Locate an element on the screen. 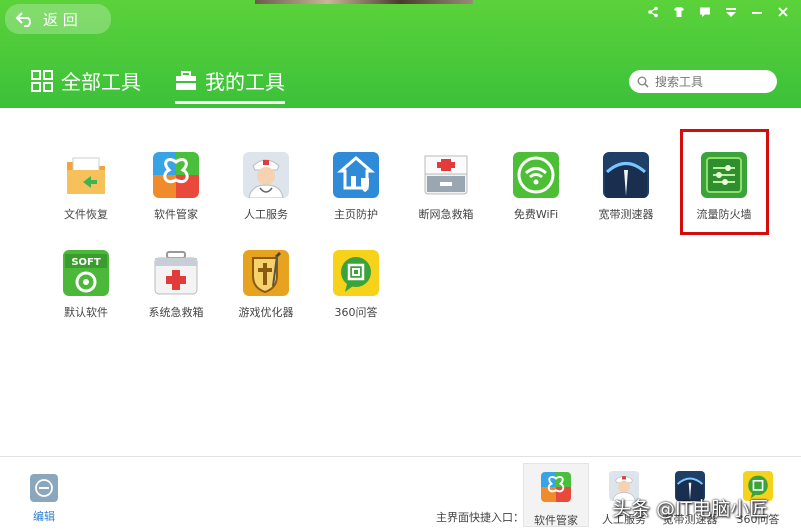 This screenshot has width=801, height=532. tab-all-tools-label: 全部工具 is located at coordinates (101, 82).